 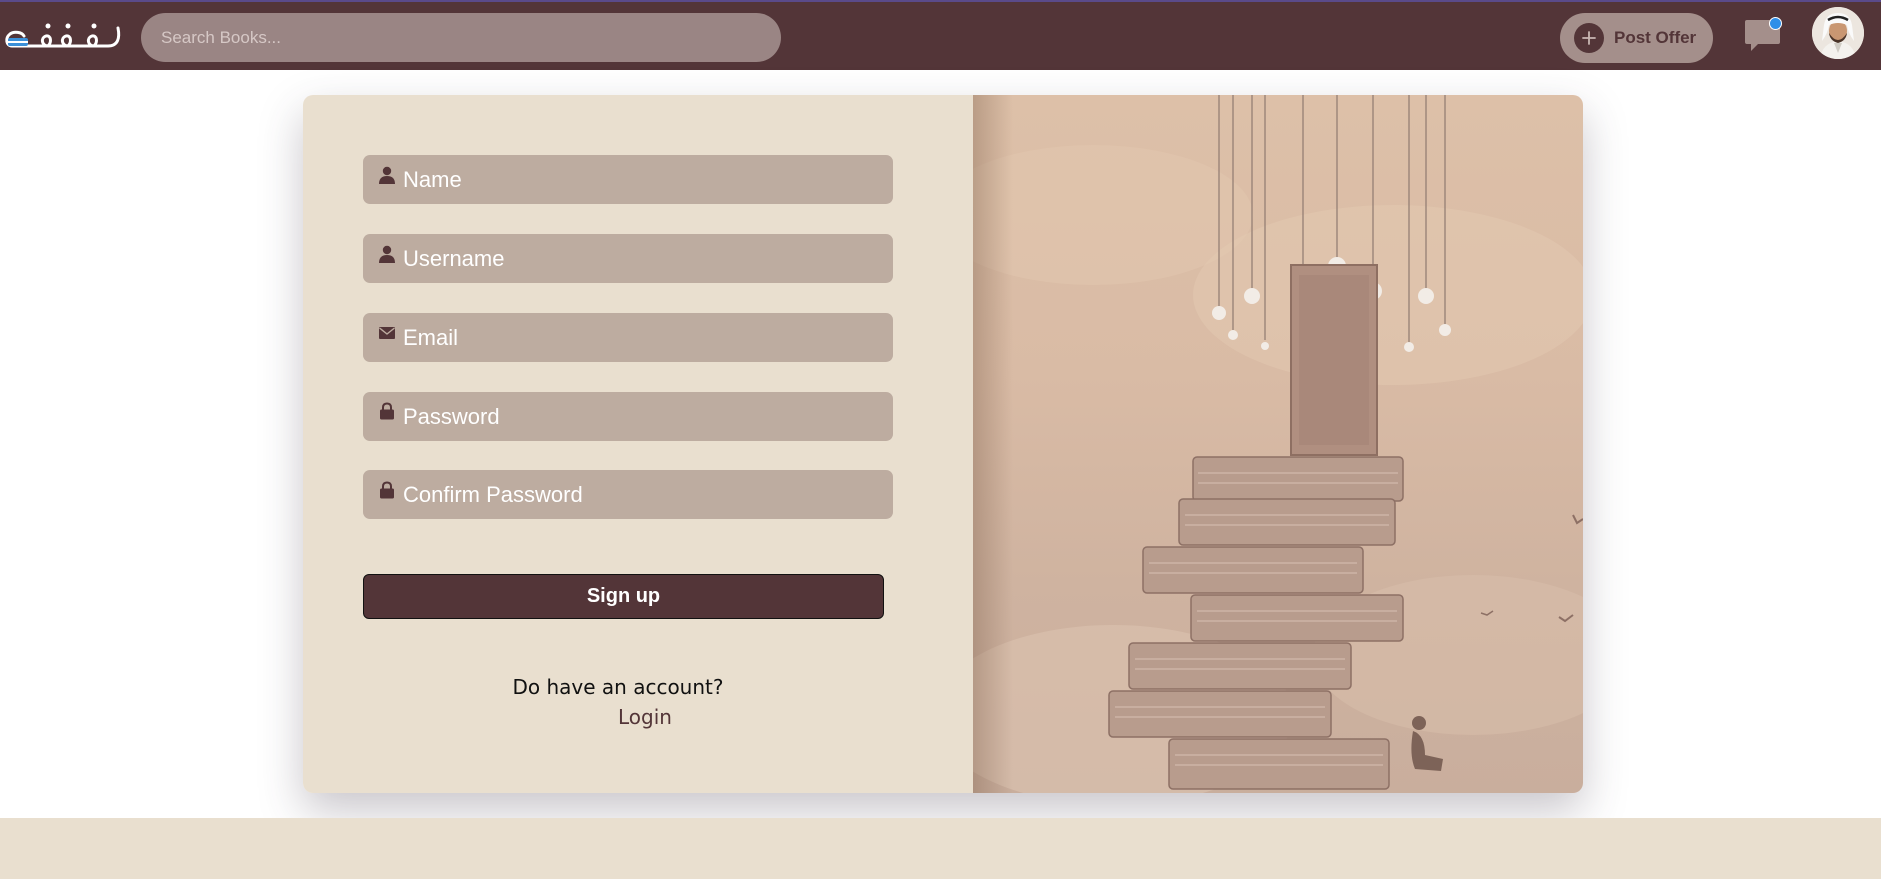 I want to click on top-navbar: Post Offer, so click(x=940, y=35).